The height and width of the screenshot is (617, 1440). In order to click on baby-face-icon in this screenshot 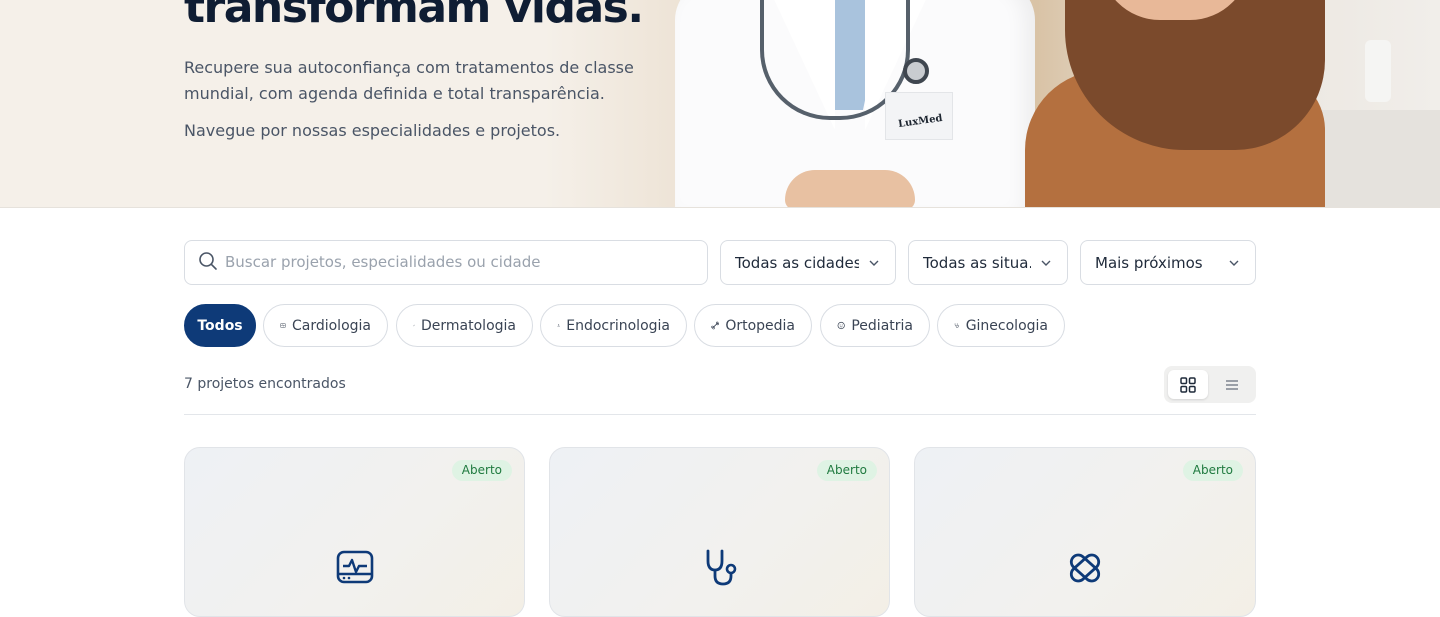, I will do `click(841, 325)`.